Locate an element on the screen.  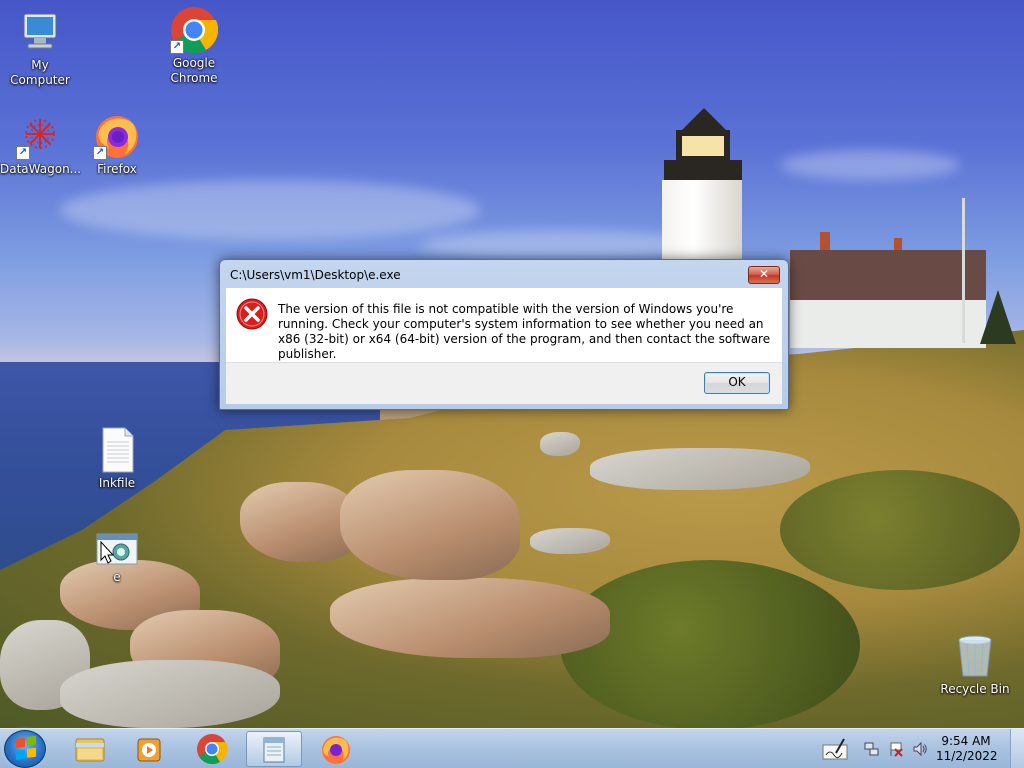
dialog-footer: OK is located at coordinates (504, 383).